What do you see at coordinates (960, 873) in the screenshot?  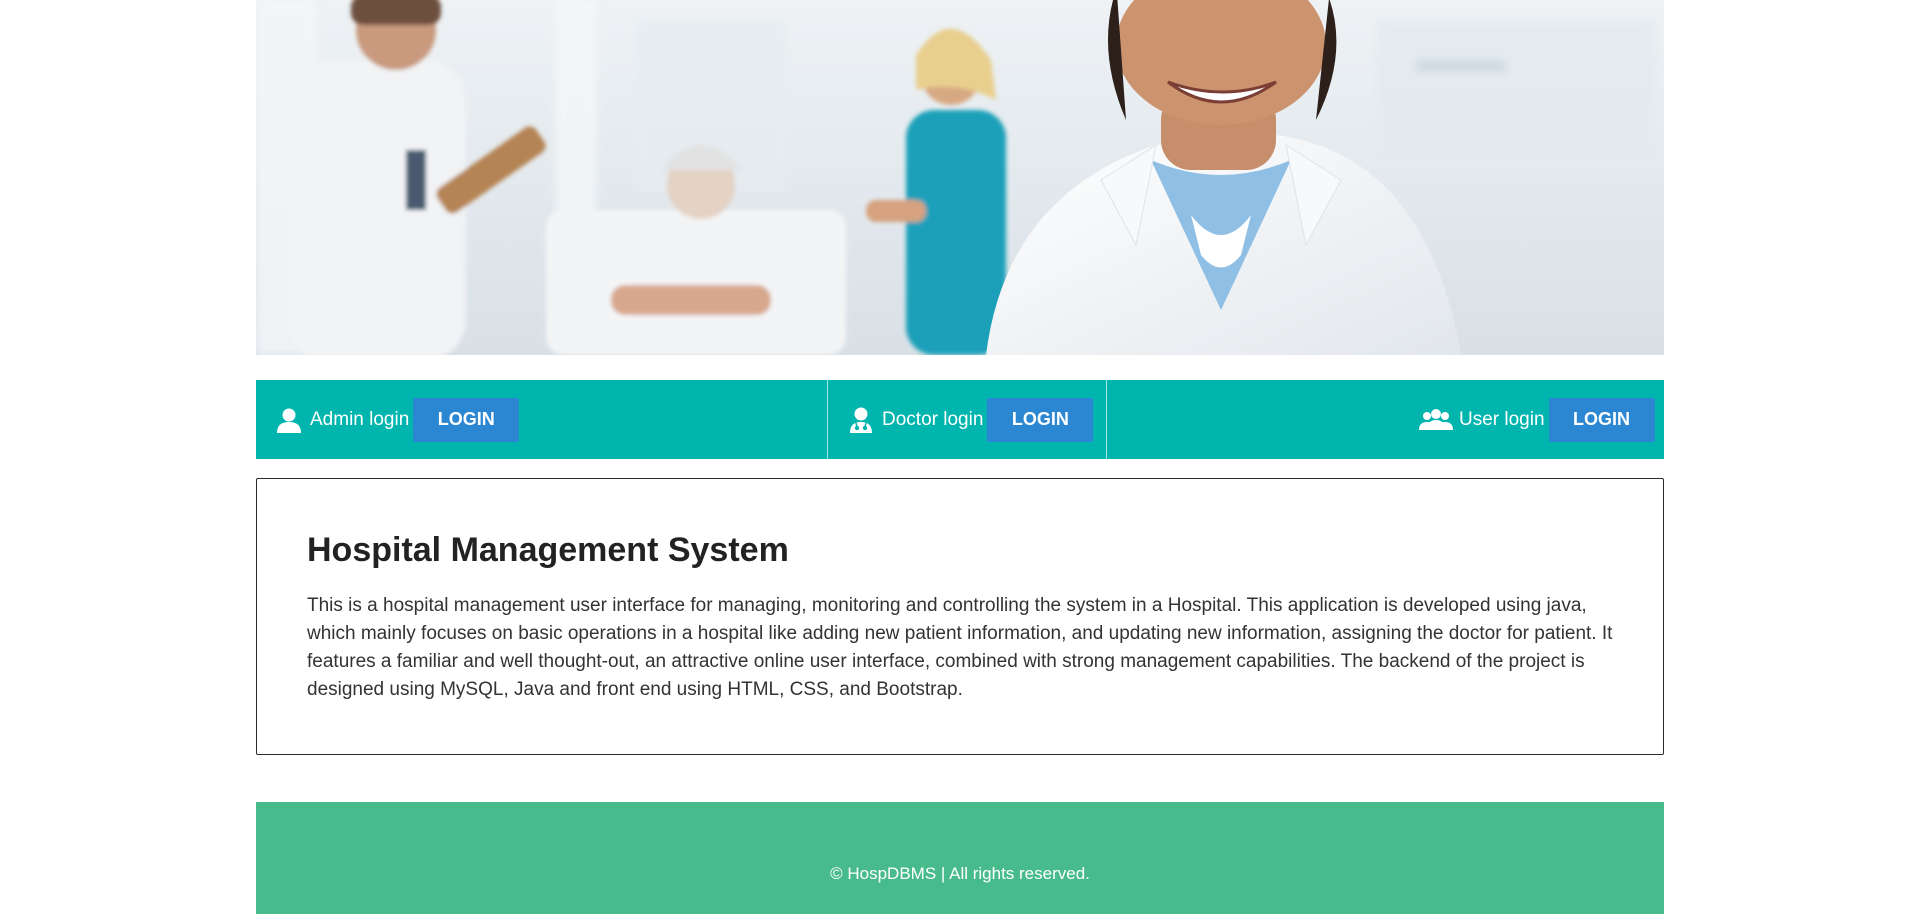 I see `footer-copyright: © HospDBMS | All rights reserved.` at bounding box center [960, 873].